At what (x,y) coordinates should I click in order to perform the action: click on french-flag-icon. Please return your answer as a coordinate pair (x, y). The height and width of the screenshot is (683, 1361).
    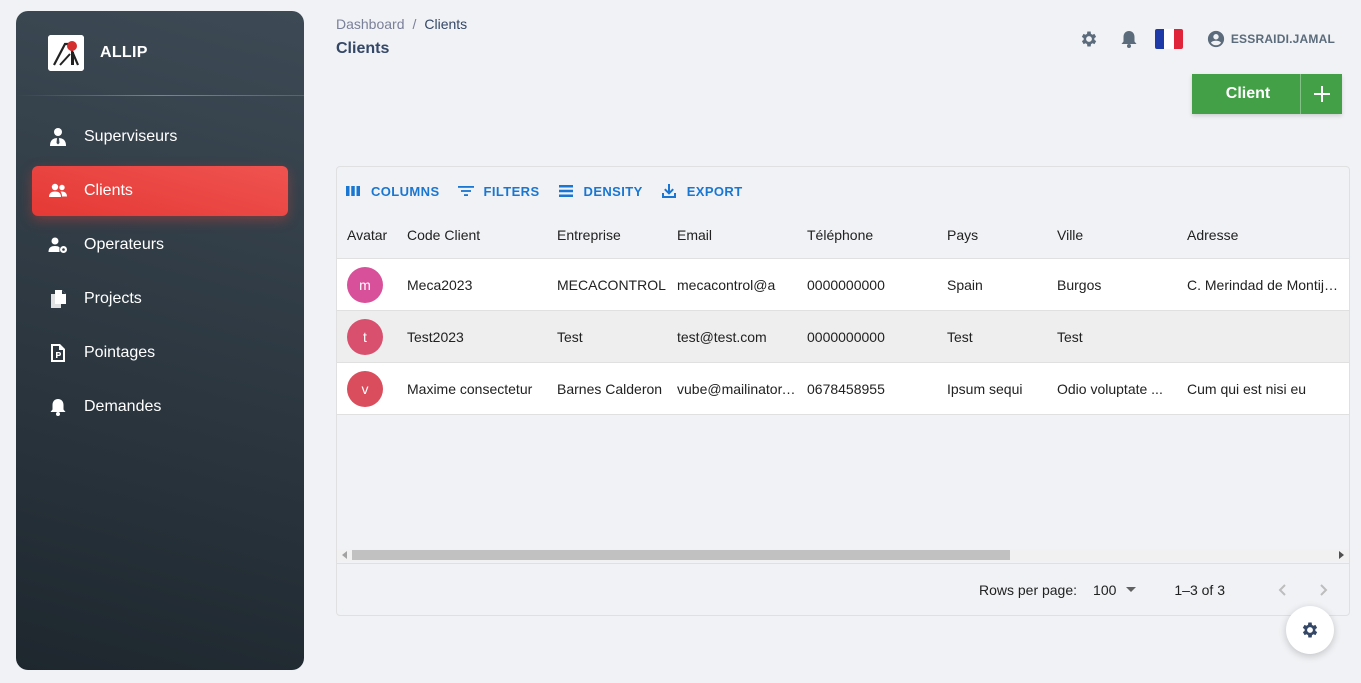
    Looking at the image, I should click on (1168, 39).